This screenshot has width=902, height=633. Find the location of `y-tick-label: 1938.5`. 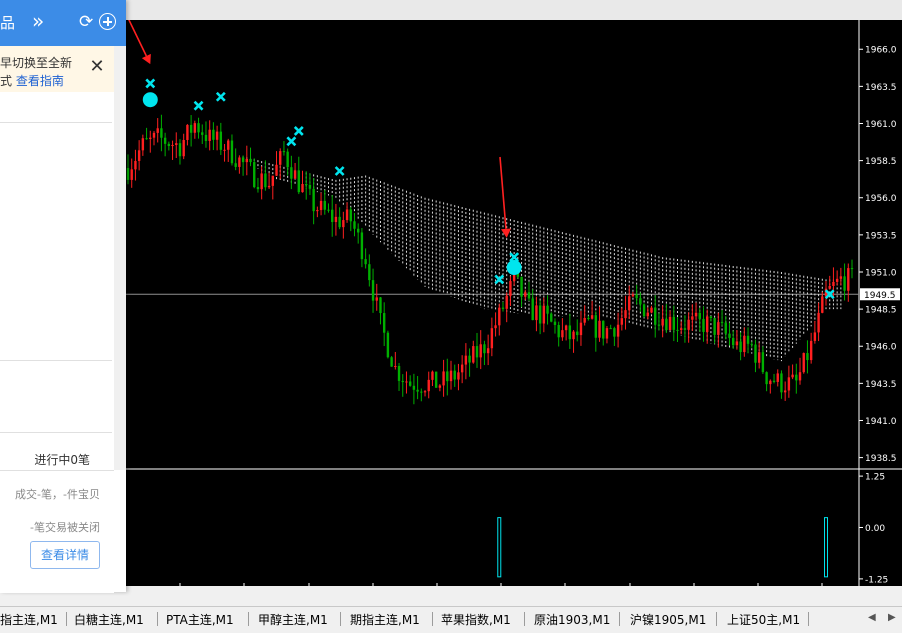

y-tick-label: 1938.5 is located at coordinates (881, 459).